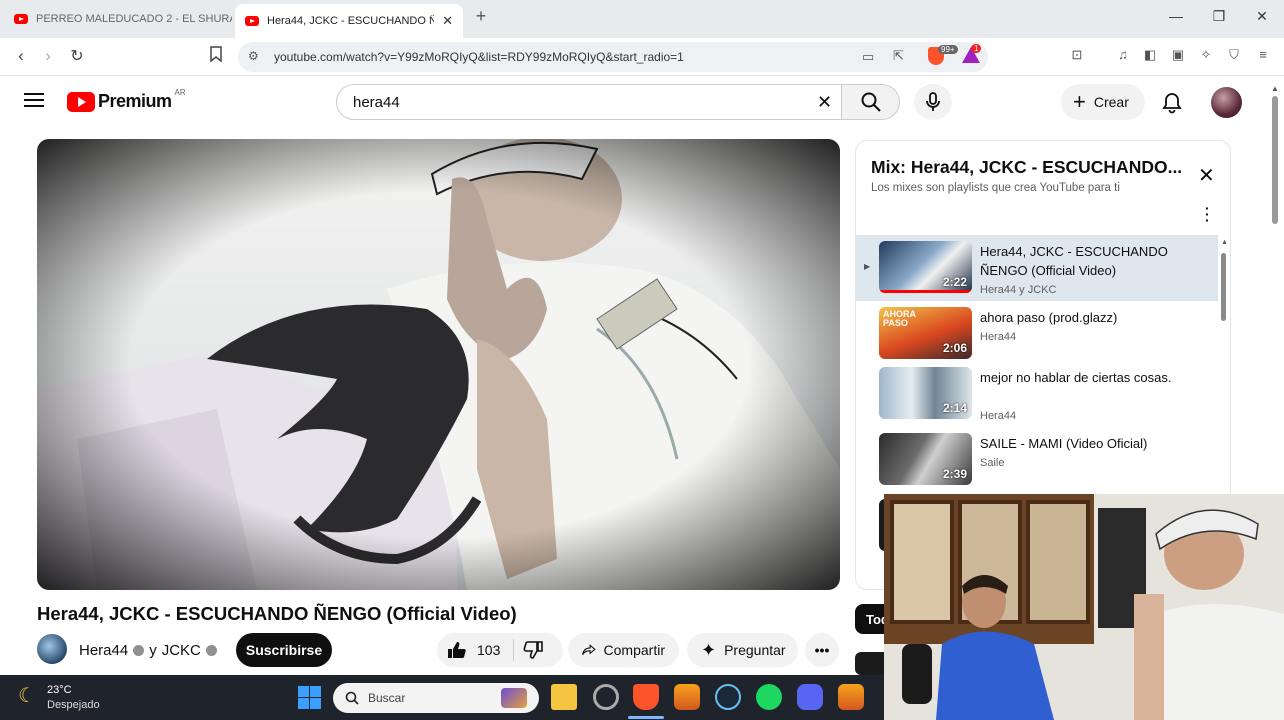 Image resolution: width=1284 pixels, height=720 pixels. I want to click on more-horizontal-icon: •••, so click(822, 650).